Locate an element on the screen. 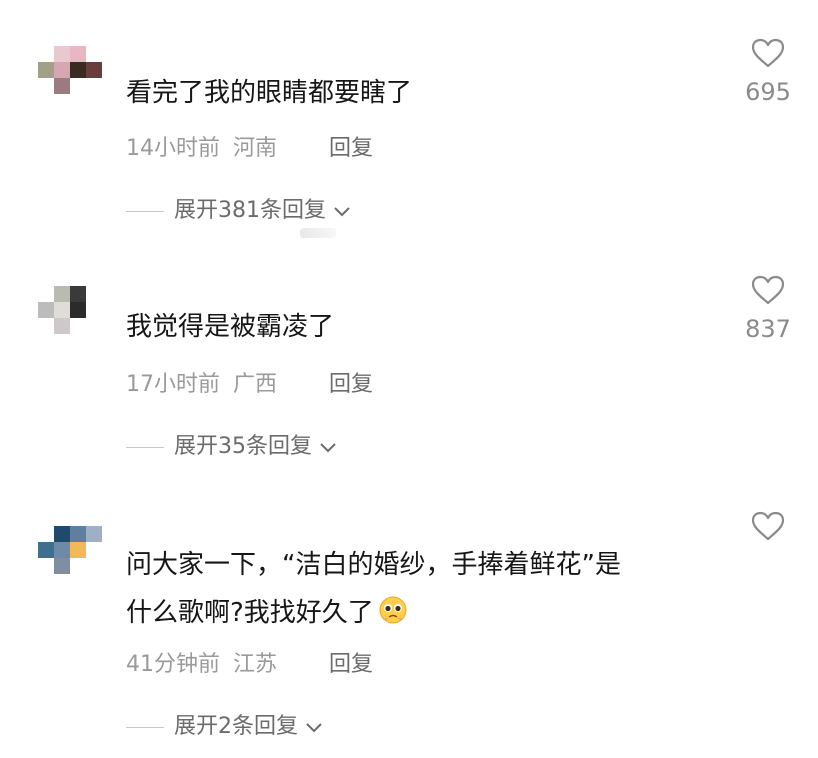 The height and width of the screenshot is (758, 818). like-control is located at coordinates (768, 528).